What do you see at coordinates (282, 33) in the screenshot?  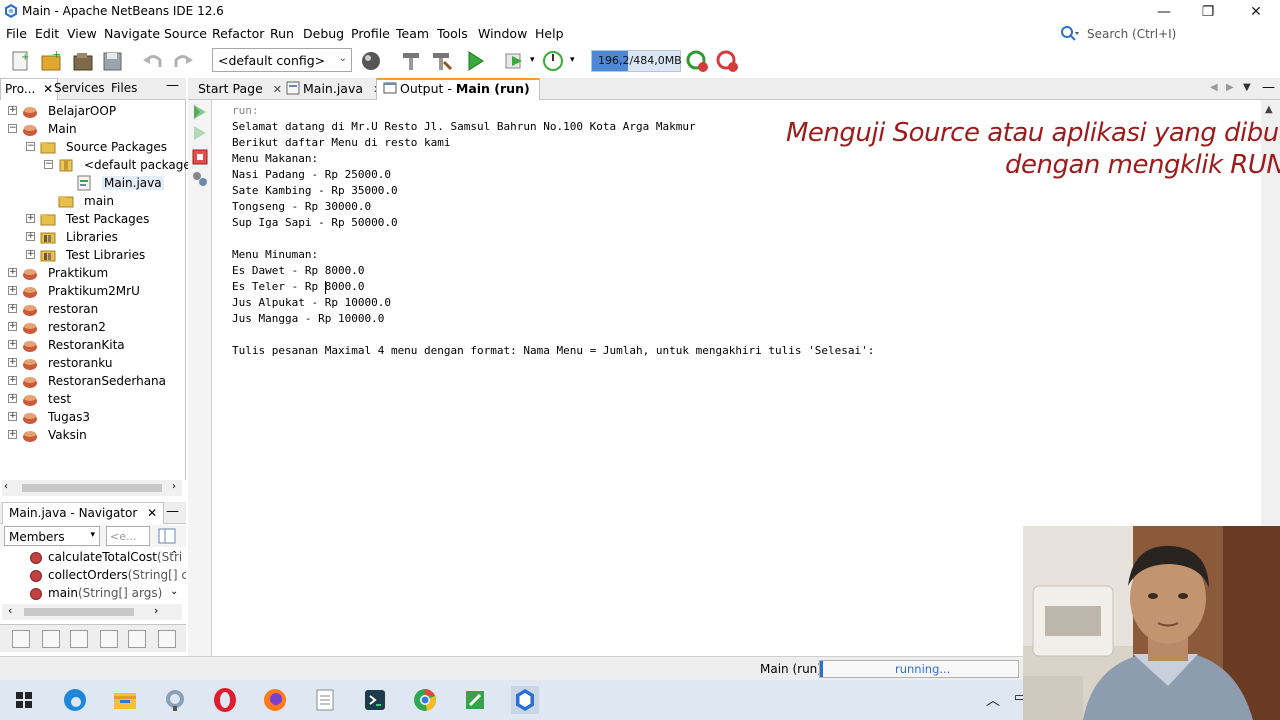 I see `menu-run: Run` at bounding box center [282, 33].